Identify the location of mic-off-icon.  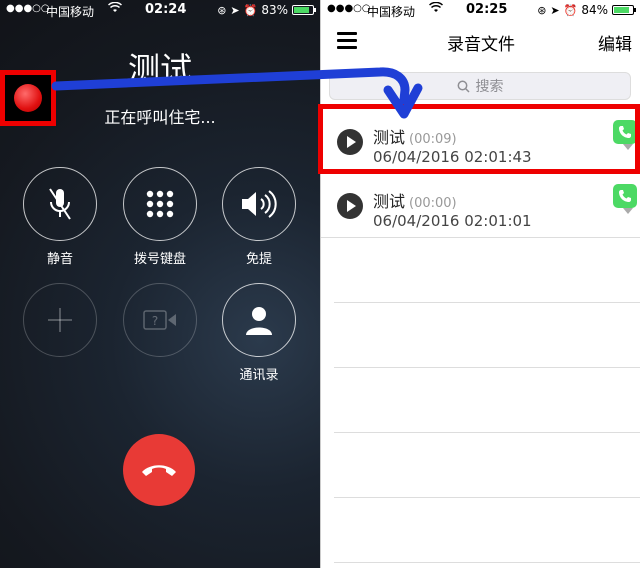
(60, 204).